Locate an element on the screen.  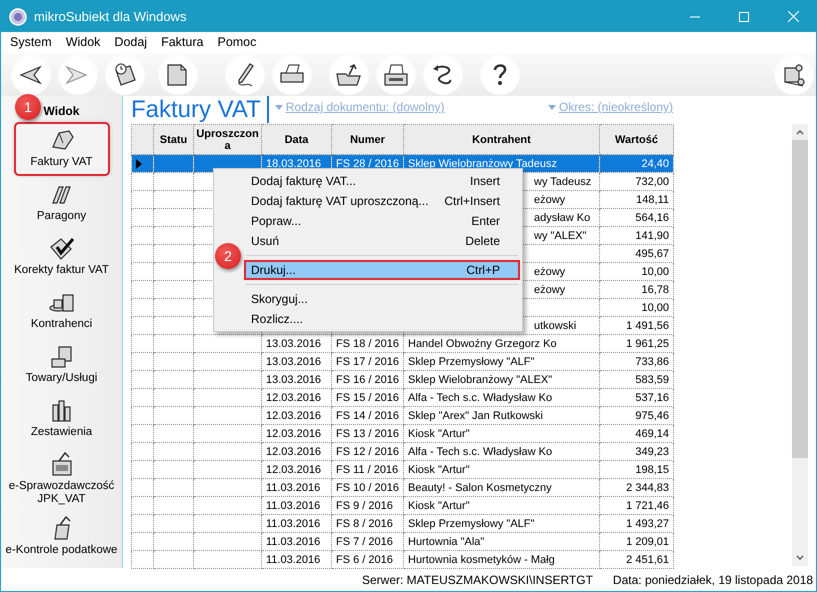
table-cell: Kiosk "Artur" is located at coordinates (502, 505).